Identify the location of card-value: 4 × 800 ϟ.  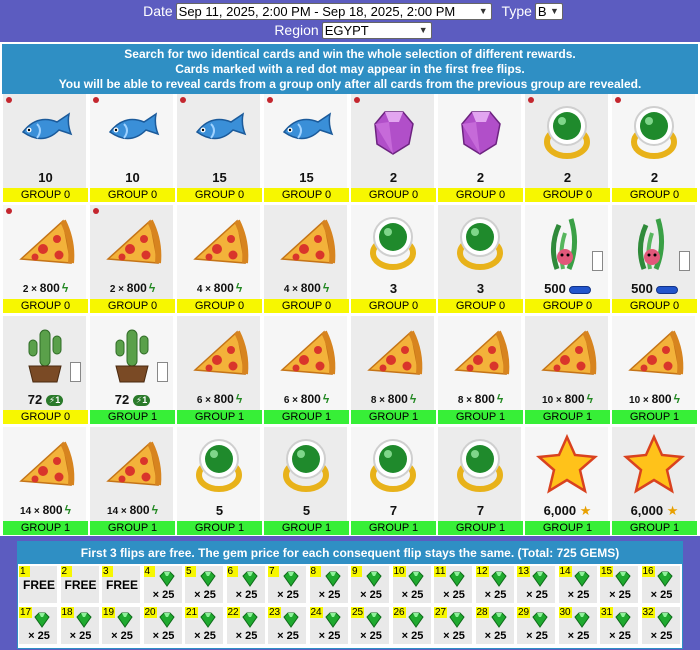
(219, 288).